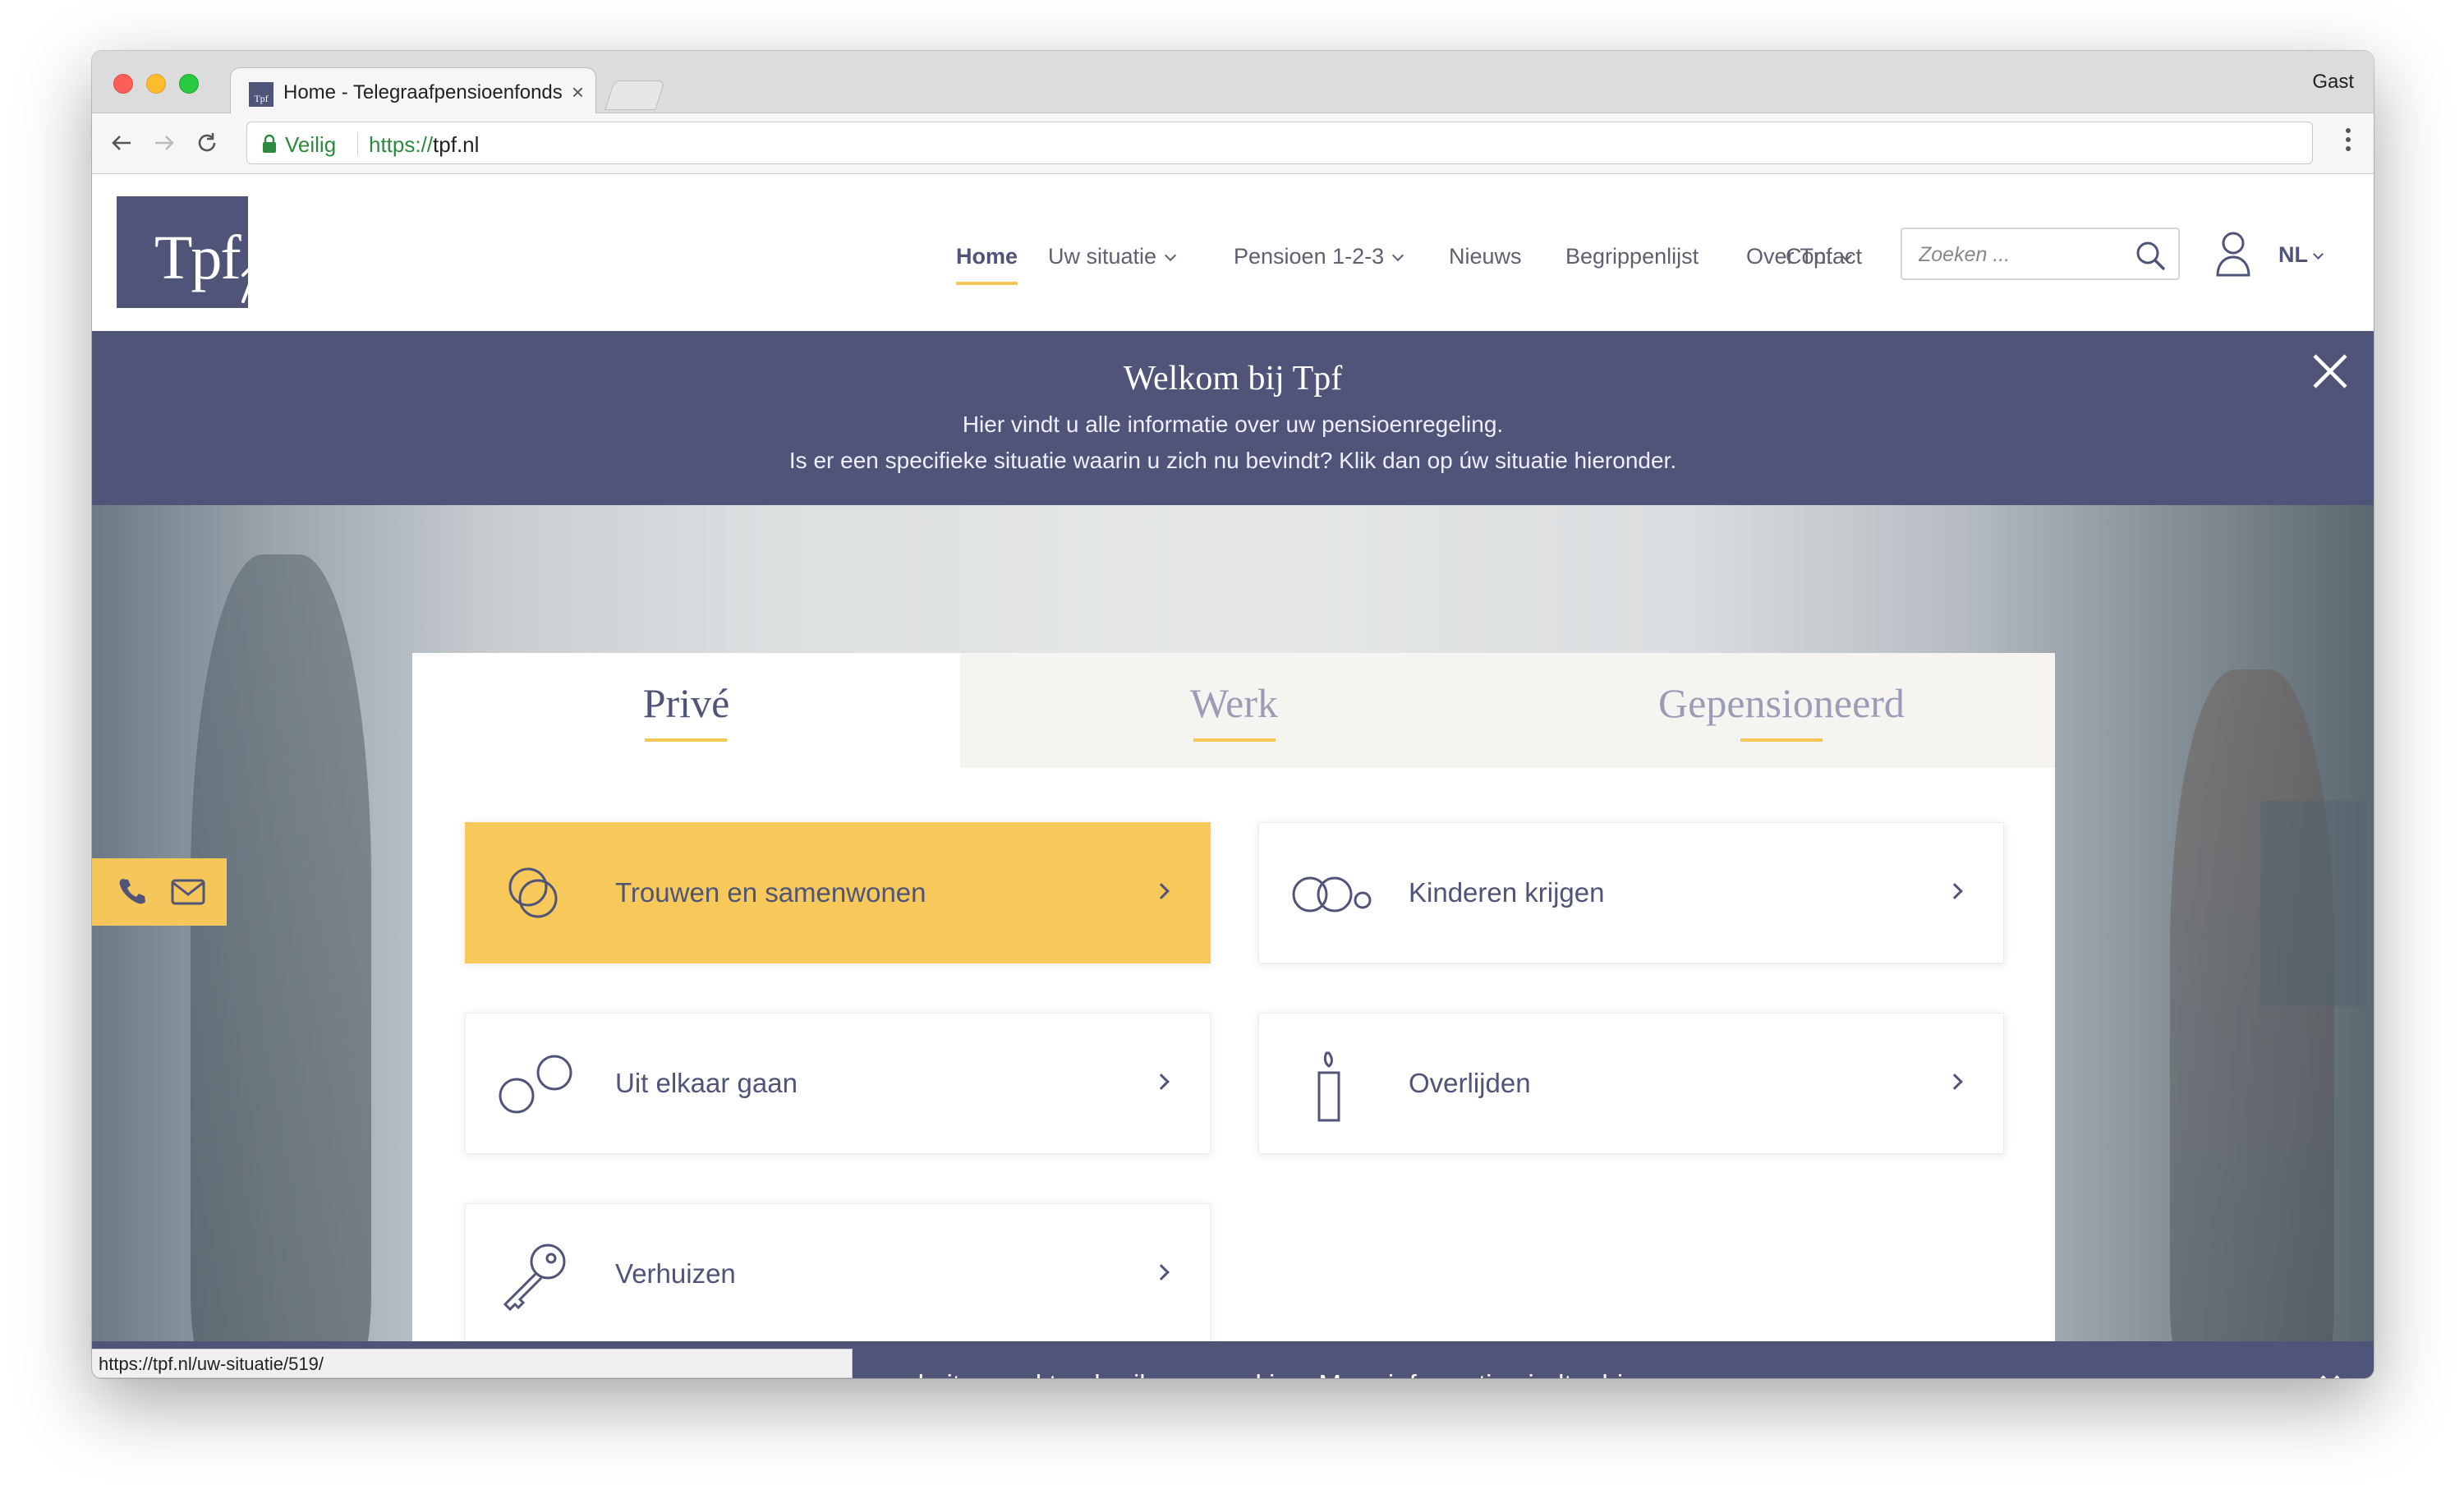  What do you see at coordinates (1332, 894) in the screenshot?
I see `family-circles-icon` at bounding box center [1332, 894].